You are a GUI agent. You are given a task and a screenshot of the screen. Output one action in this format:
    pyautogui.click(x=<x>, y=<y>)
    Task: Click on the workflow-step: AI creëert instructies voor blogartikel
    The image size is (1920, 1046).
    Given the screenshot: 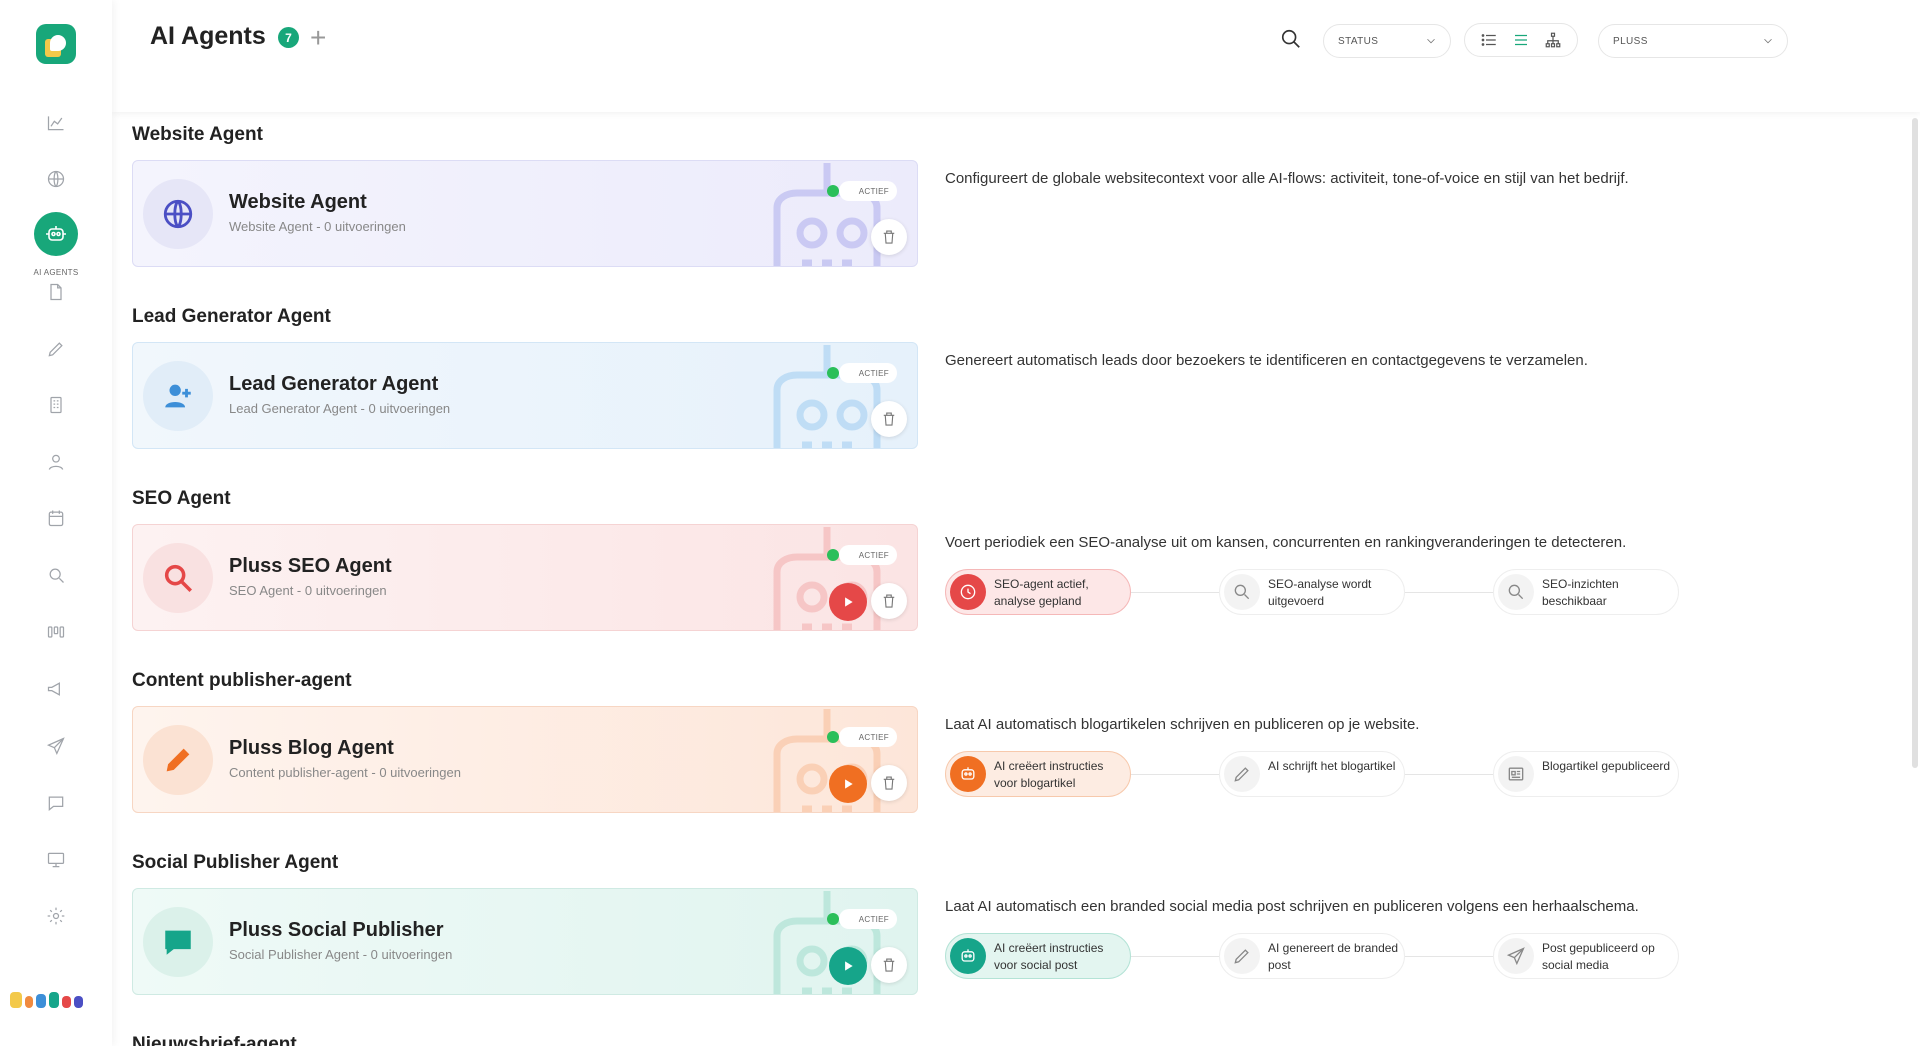 What is the action you would take?
    pyautogui.click(x=1038, y=774)
    